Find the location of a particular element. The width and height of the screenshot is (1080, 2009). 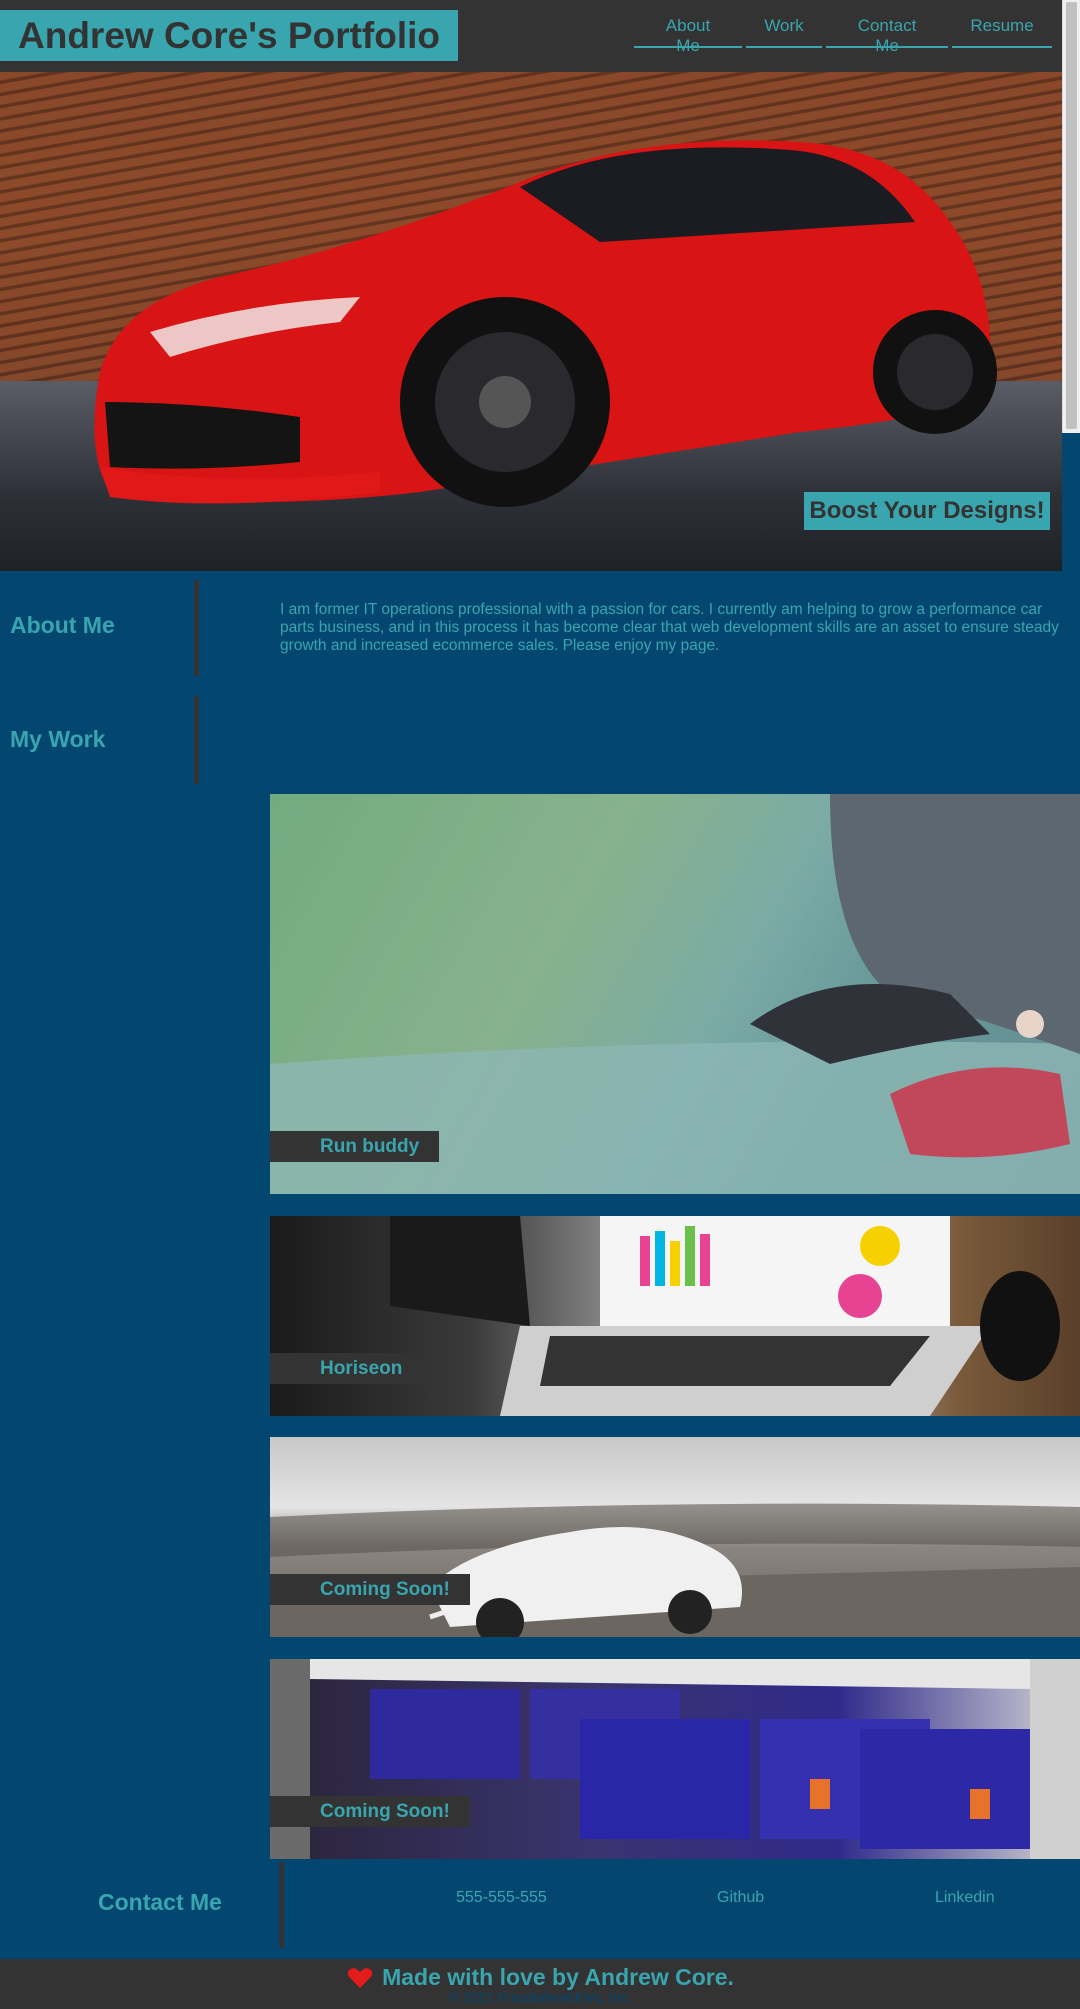

work-divider is located at coordinates (196, 740).